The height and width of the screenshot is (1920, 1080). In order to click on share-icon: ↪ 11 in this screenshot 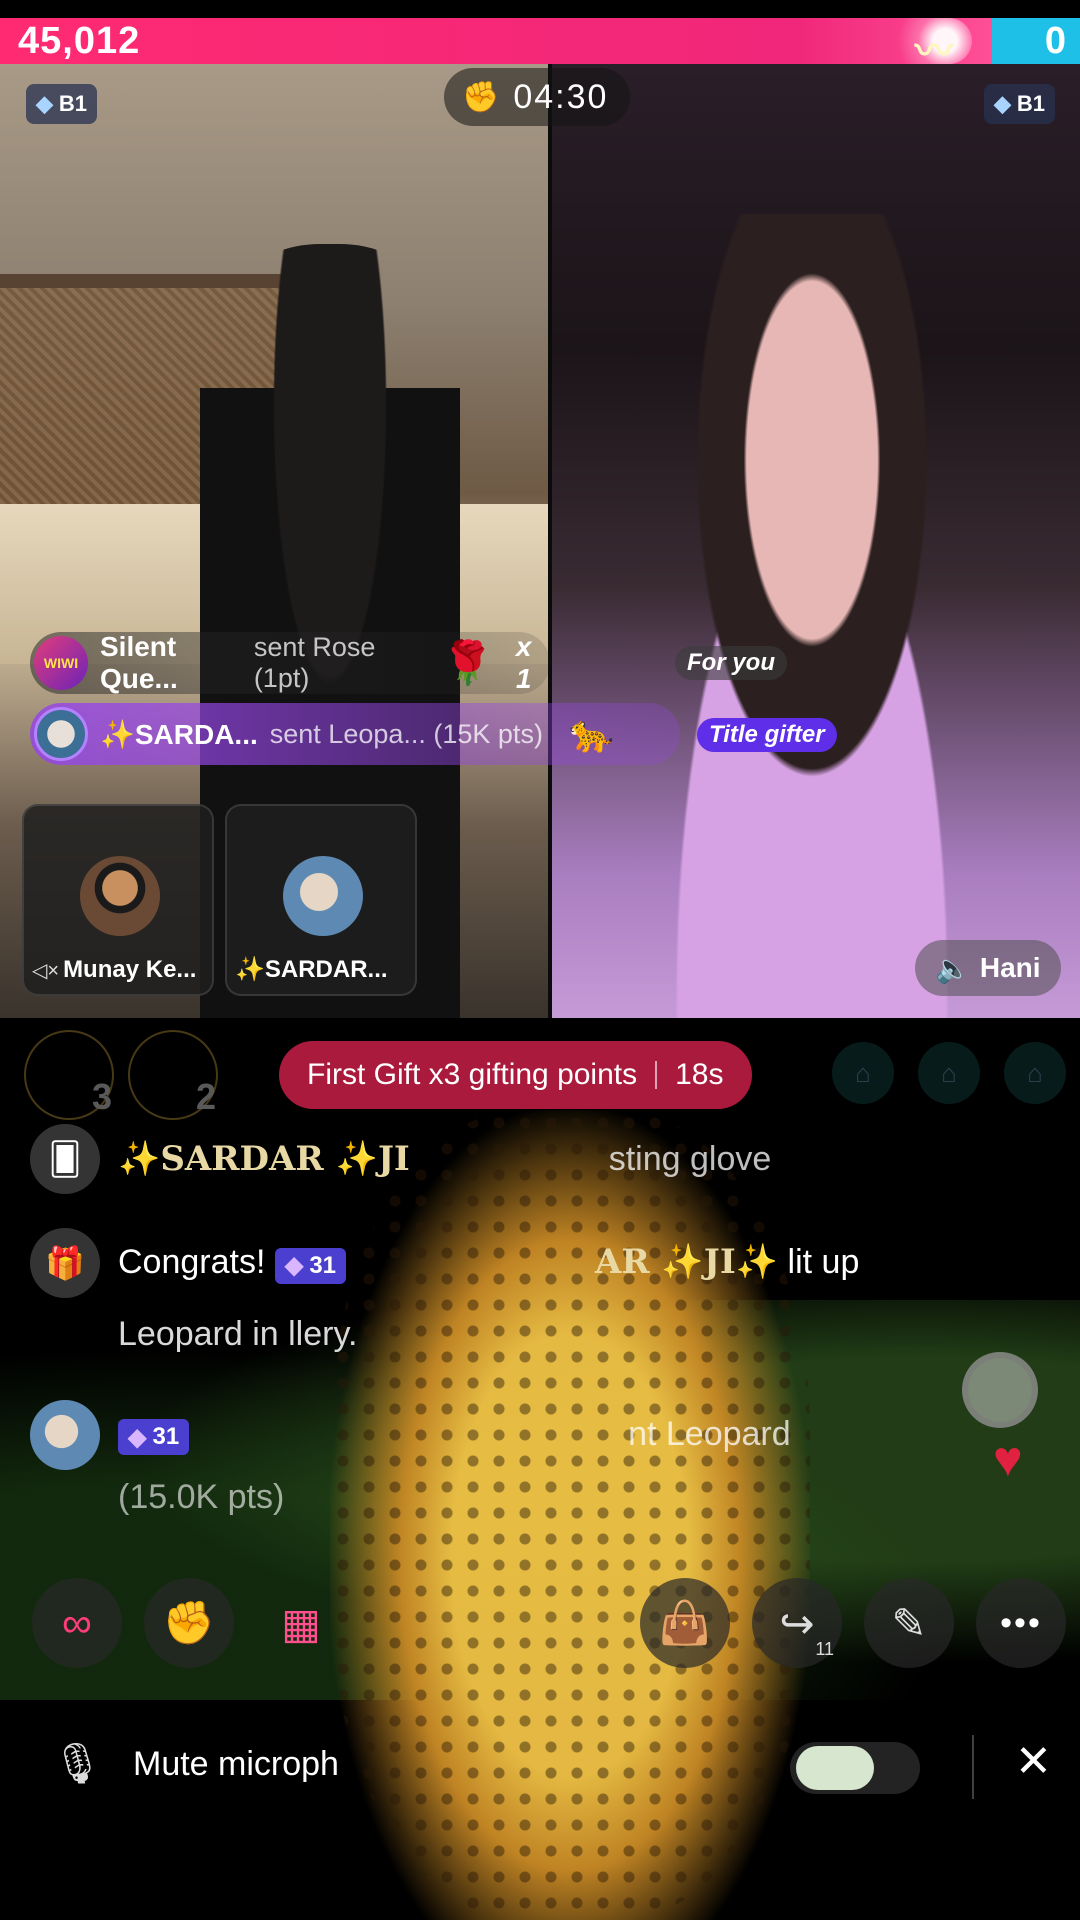, I will do `click(797, 1623)`.